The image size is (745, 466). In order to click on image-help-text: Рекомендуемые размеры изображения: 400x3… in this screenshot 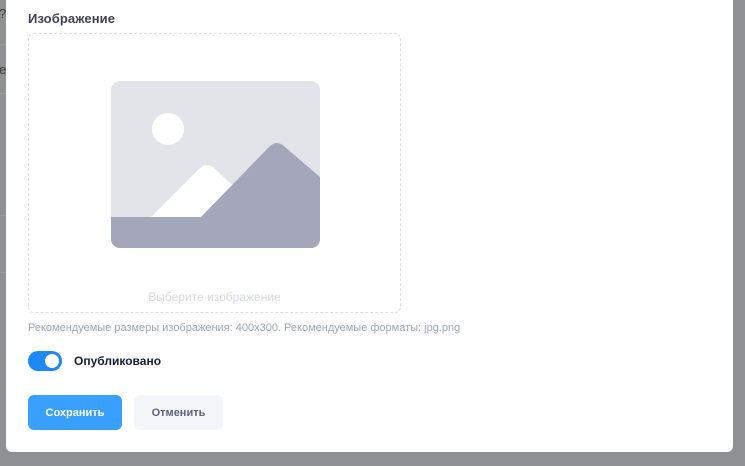, I will do `click(244, 328)`.